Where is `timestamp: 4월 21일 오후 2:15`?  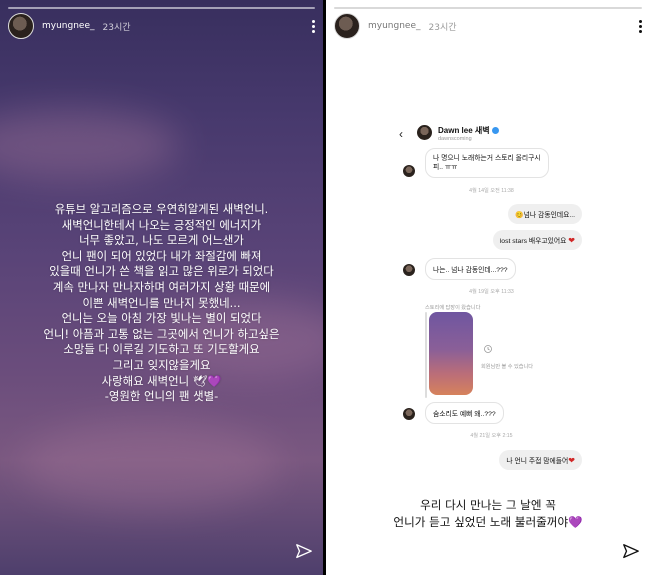
timestamp: 4월 21일 오후 2:15 is located at coordinates (491, 436).